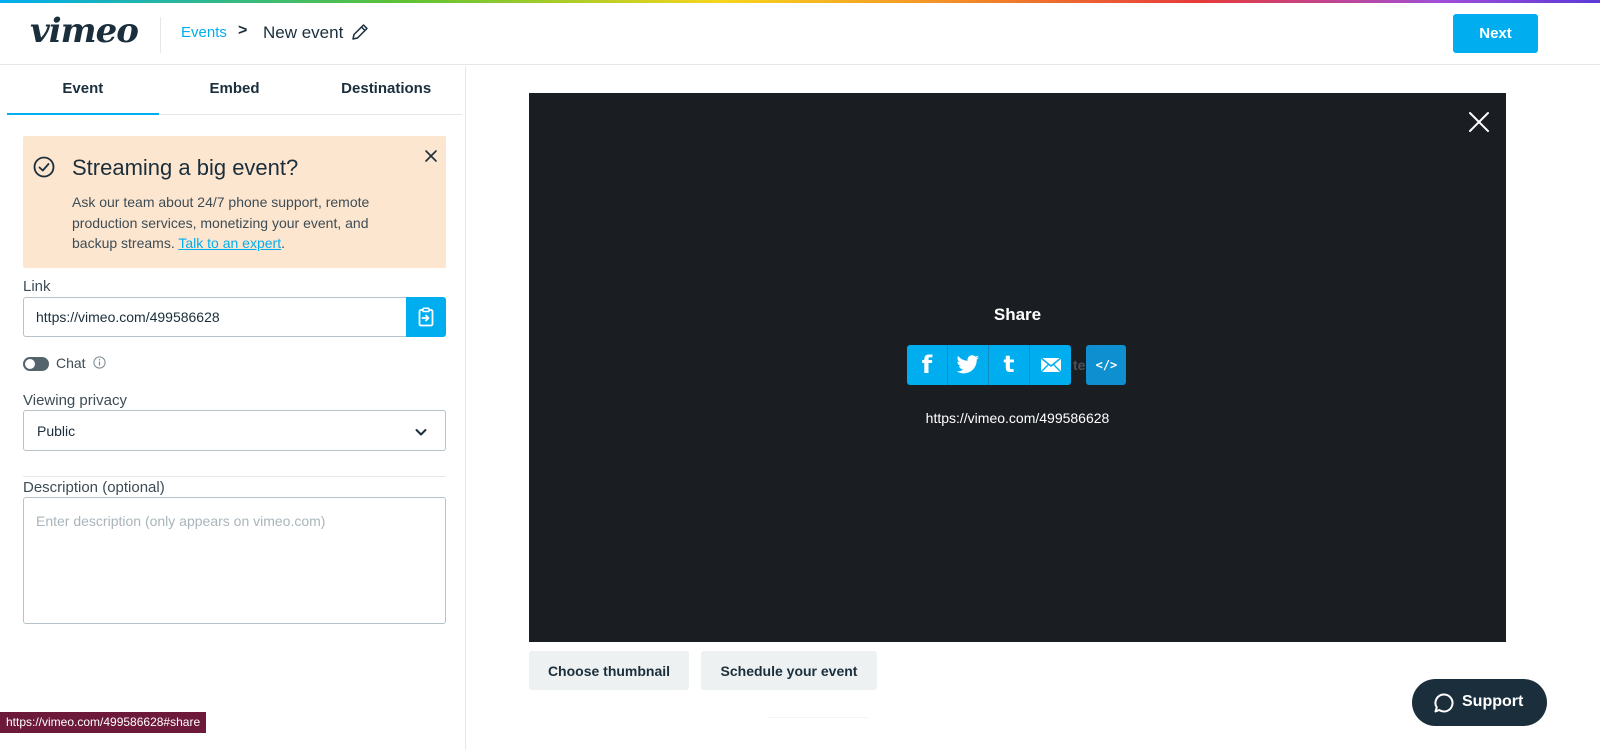 This screenshot has width=1600, height=750. Describe the element at coordinates (283, 243) in the screenshot. I see `promo-trailing: .` at that location.